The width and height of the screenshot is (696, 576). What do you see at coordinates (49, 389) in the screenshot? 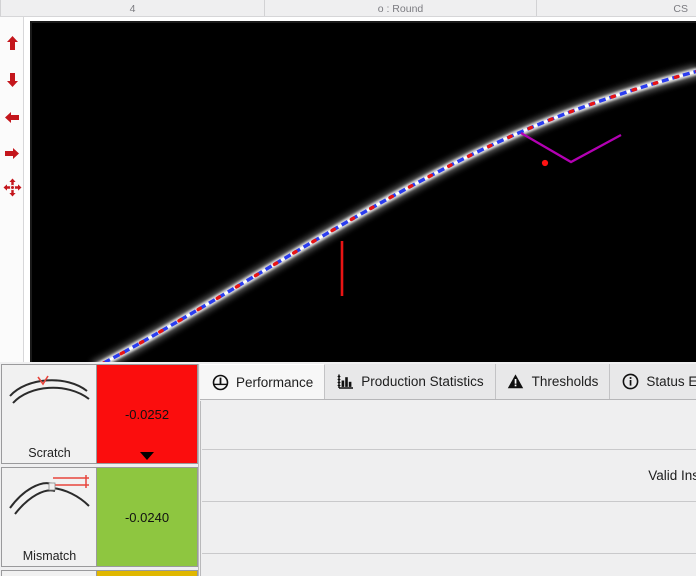
I see `scratch-profile-sketch` at bounding box center [49, 389].